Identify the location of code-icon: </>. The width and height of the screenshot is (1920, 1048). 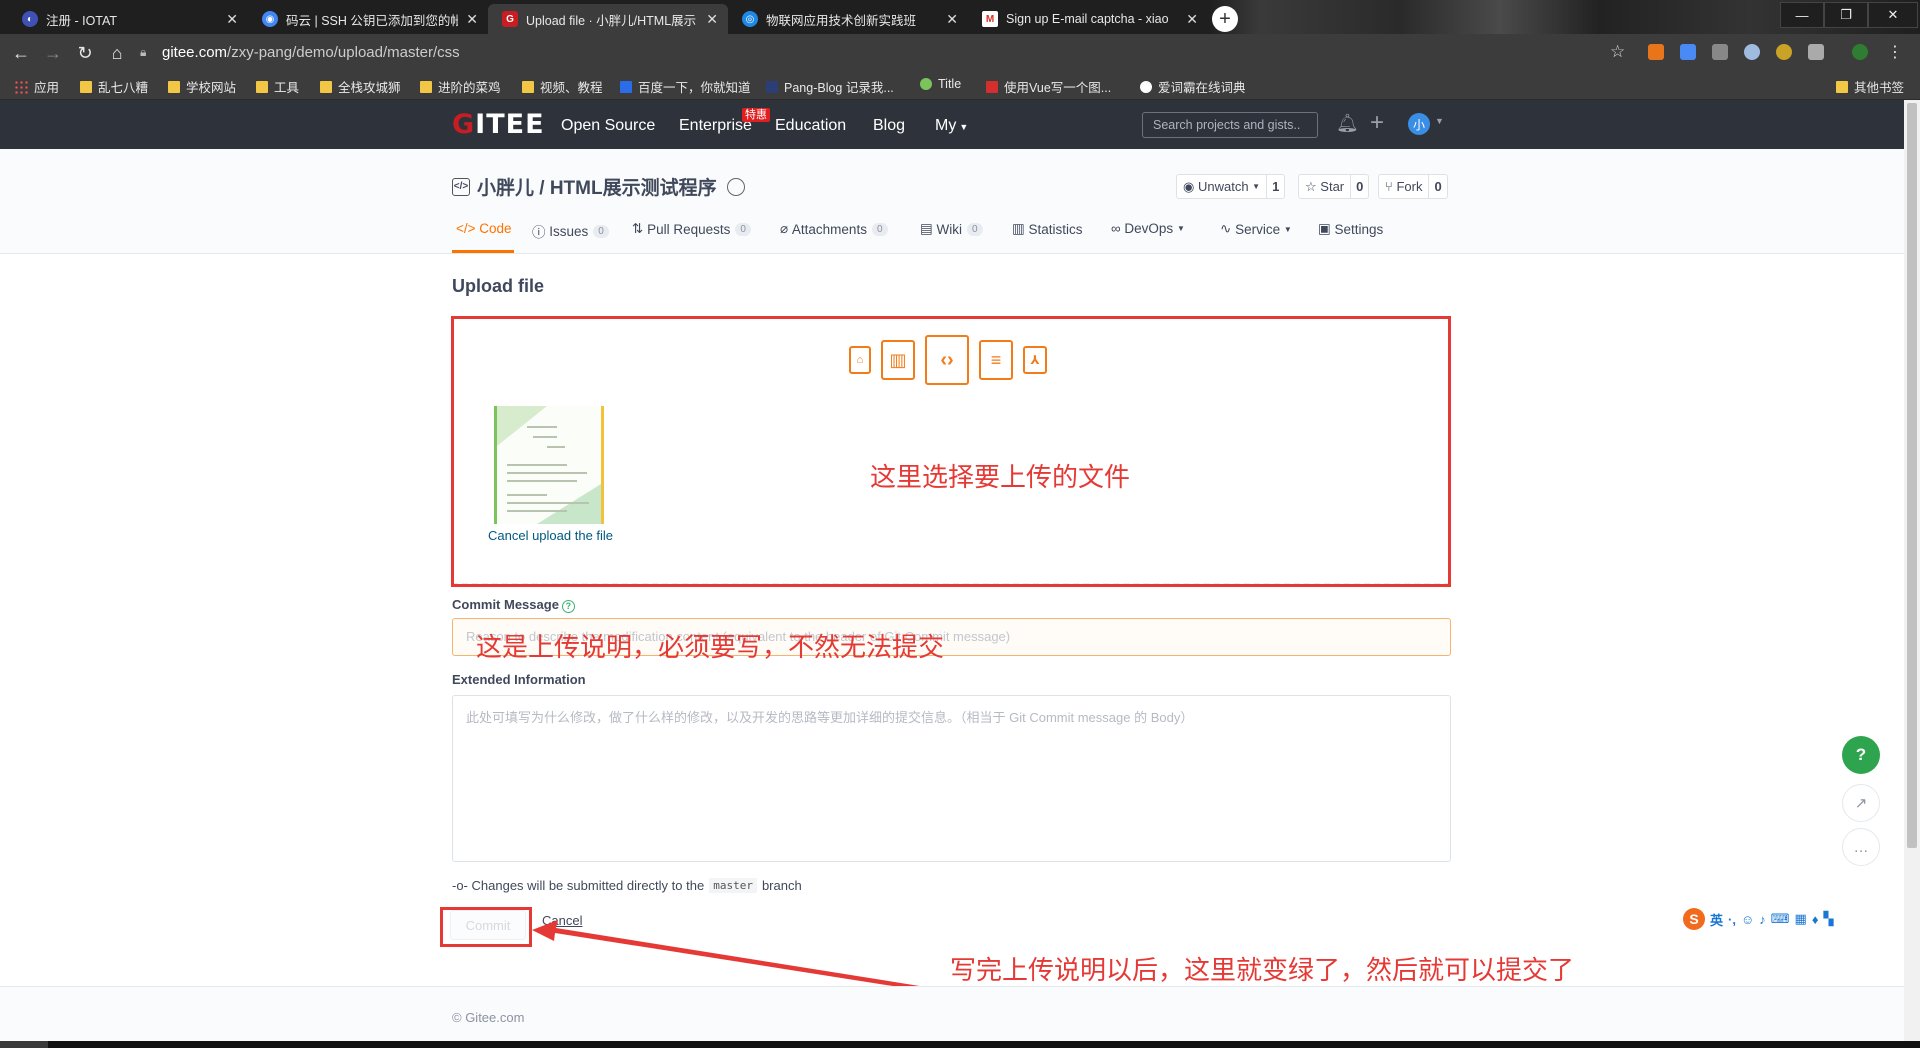
(466, 228).